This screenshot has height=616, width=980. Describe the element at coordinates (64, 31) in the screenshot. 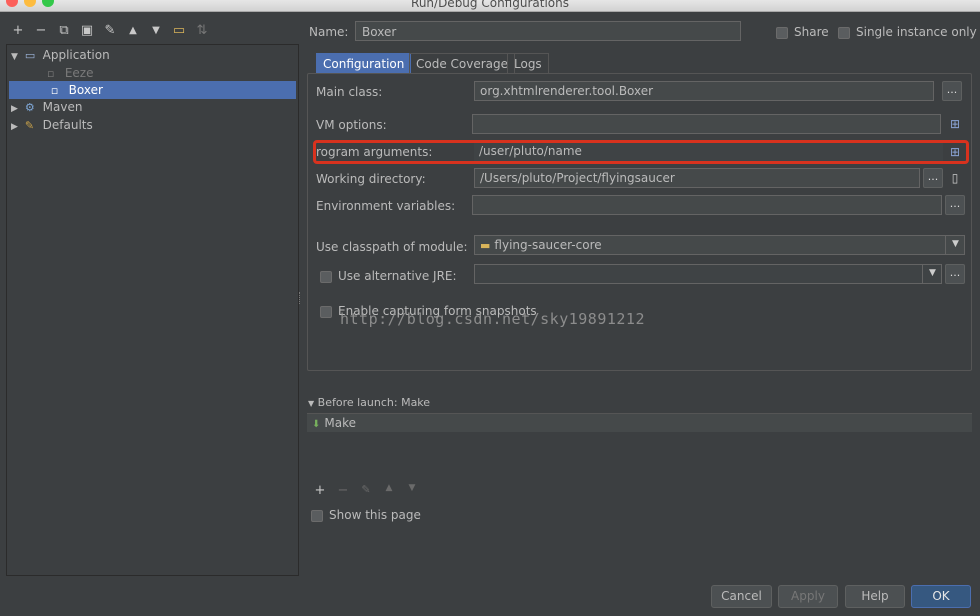

I see `copy-icon: ⧉` at that location.